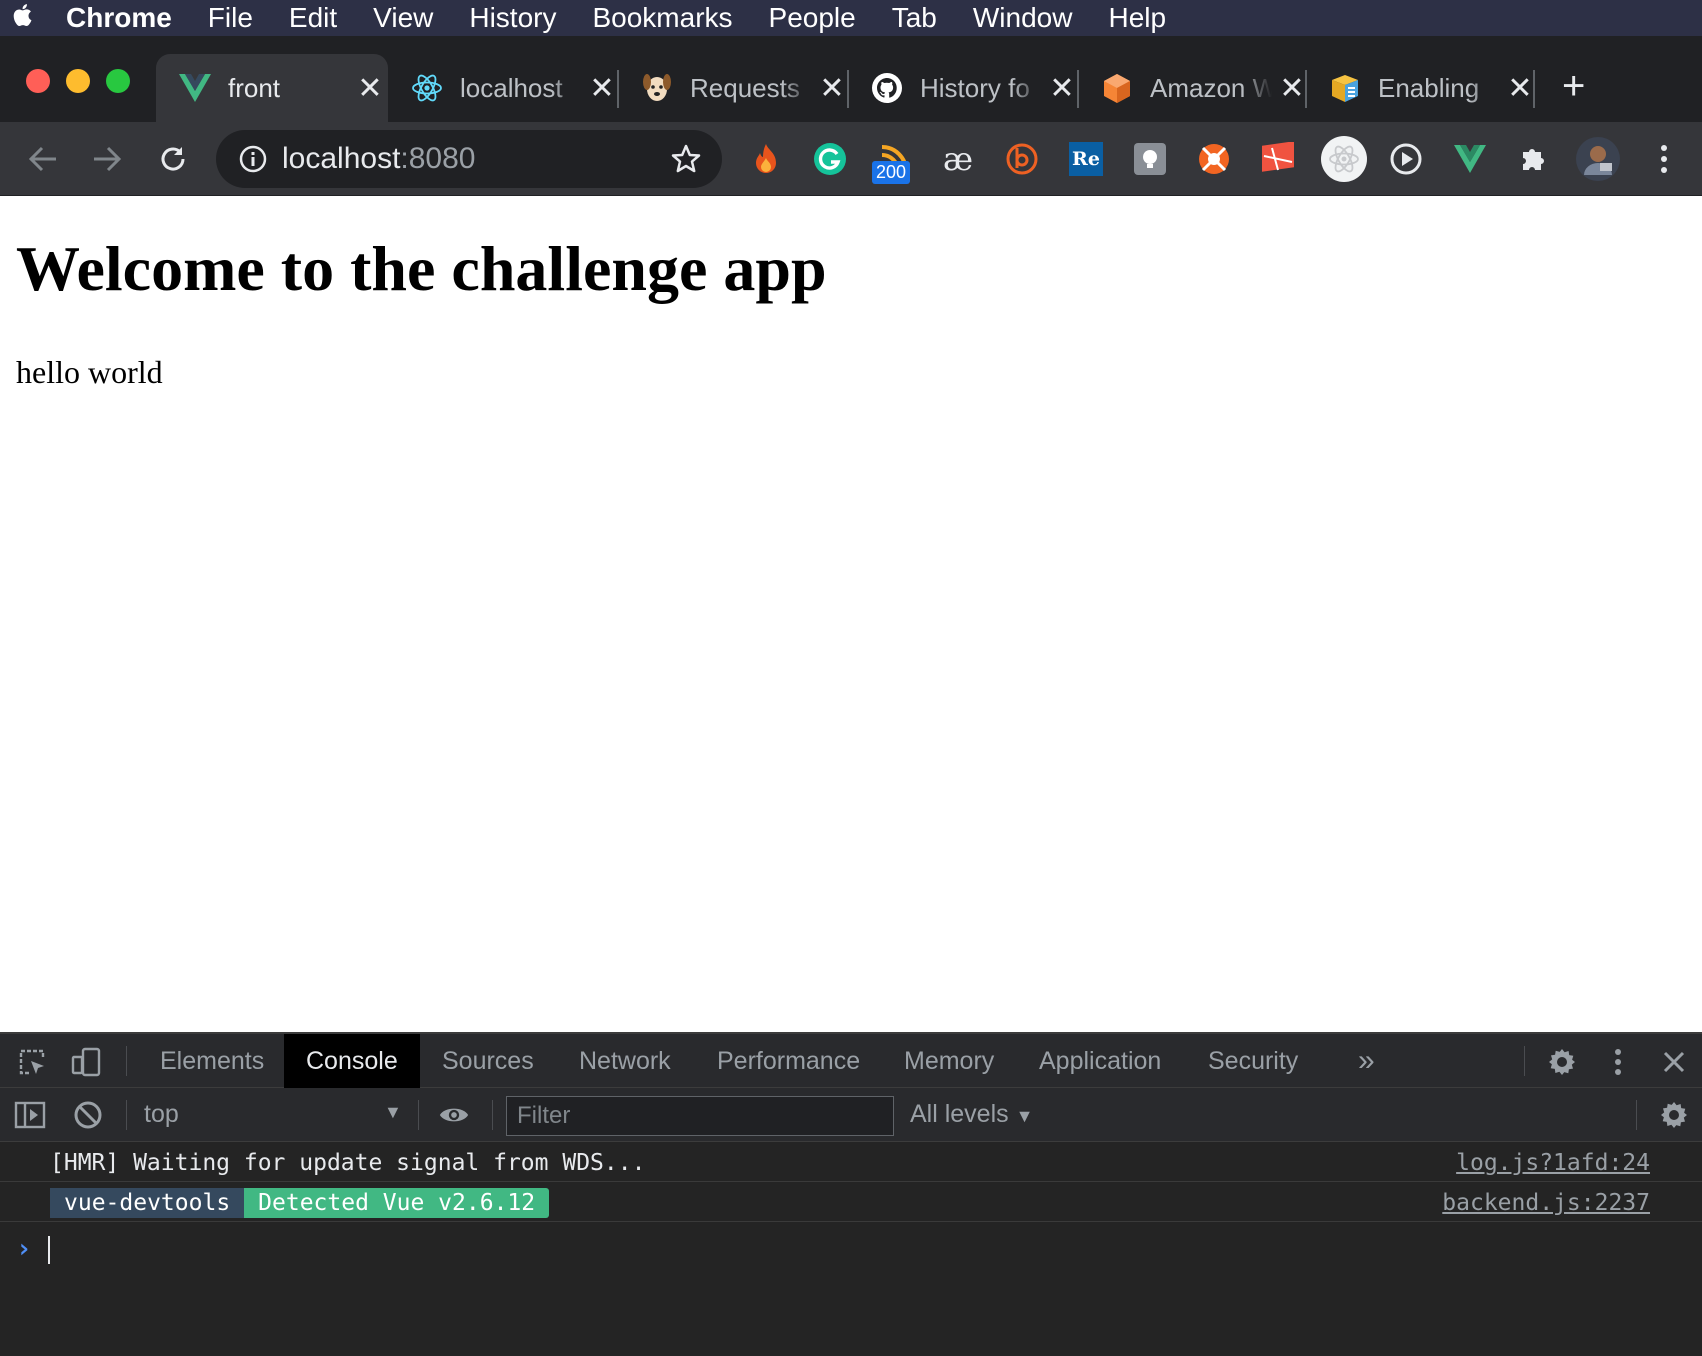 The height and width of the screenshot is (1356, 1702). Describe the element at coordinates (43, 159) in the screenshot. I see `back-arrow-icon` at that location.